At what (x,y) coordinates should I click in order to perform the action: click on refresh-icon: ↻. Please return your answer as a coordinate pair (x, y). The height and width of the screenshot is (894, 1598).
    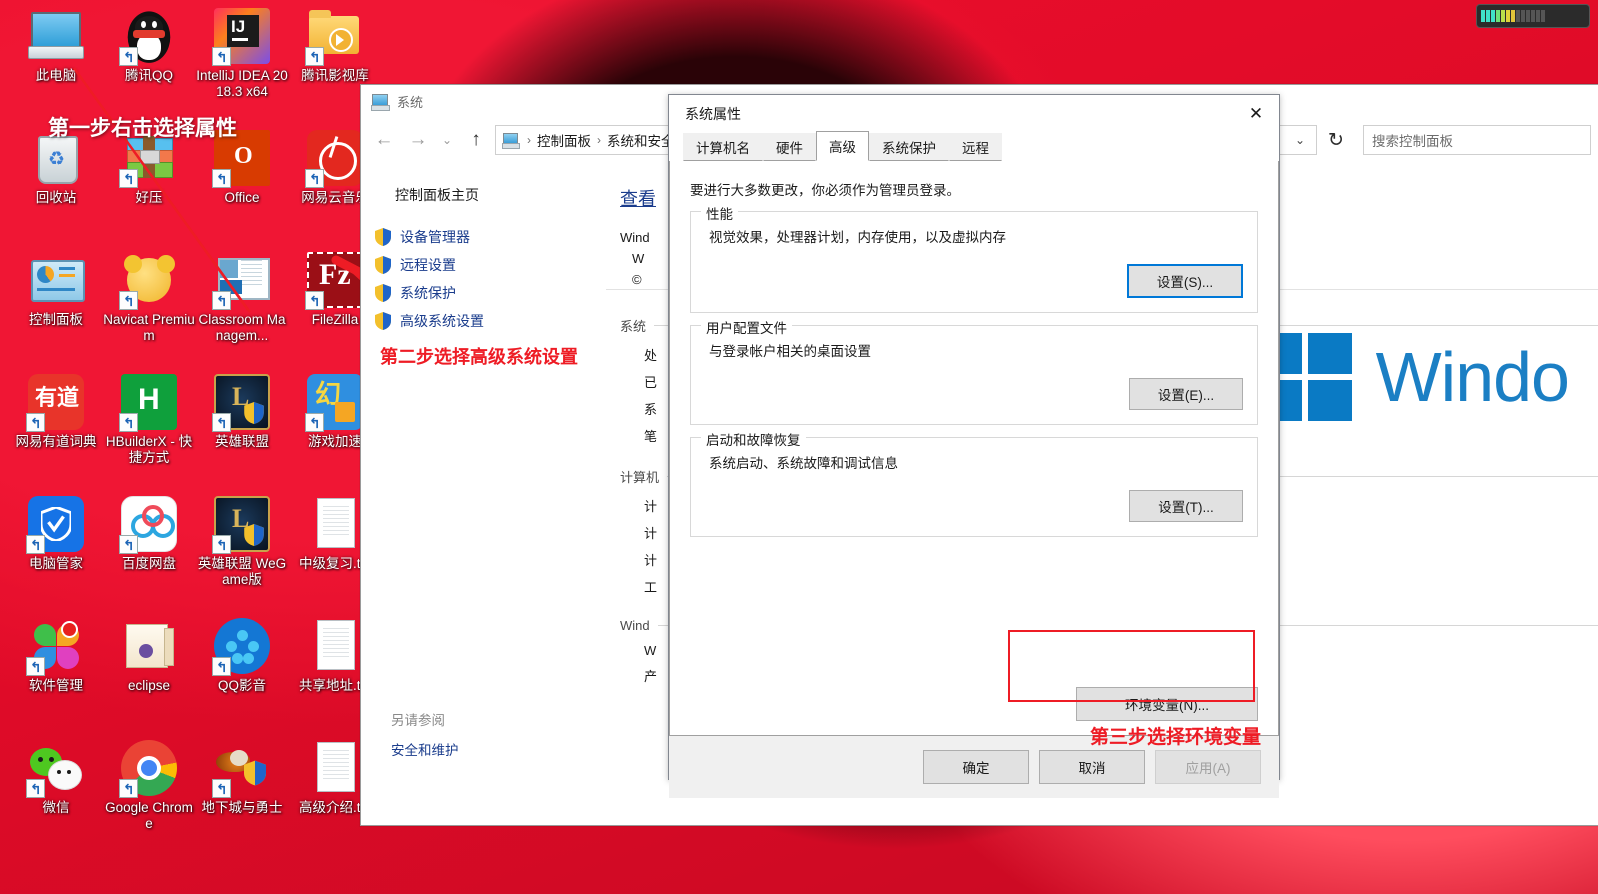
    Looking at the image, I should click on (1336, 140).